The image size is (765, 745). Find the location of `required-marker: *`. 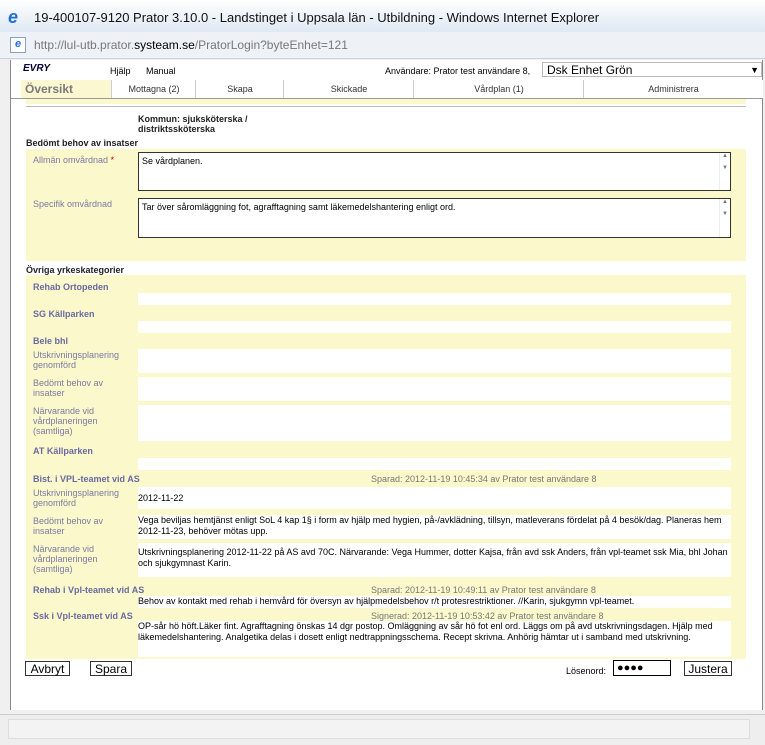

required-marker: * is located at coordinates (112, 160).